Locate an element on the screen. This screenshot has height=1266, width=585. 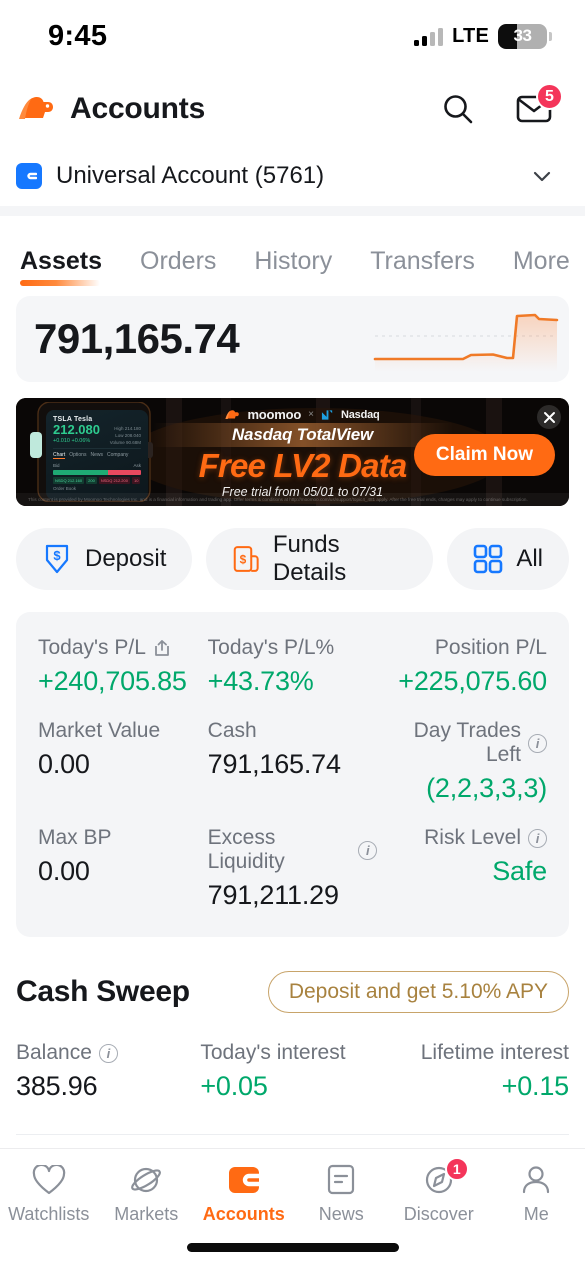
wallet-icon is located at coordinates (244, 1180).